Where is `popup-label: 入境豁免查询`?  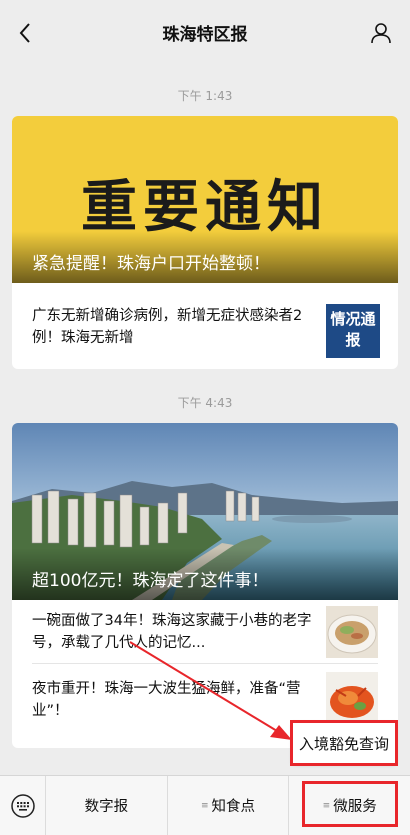 popup-label: 入境豁免查询 is located at coordinates (343, 743).